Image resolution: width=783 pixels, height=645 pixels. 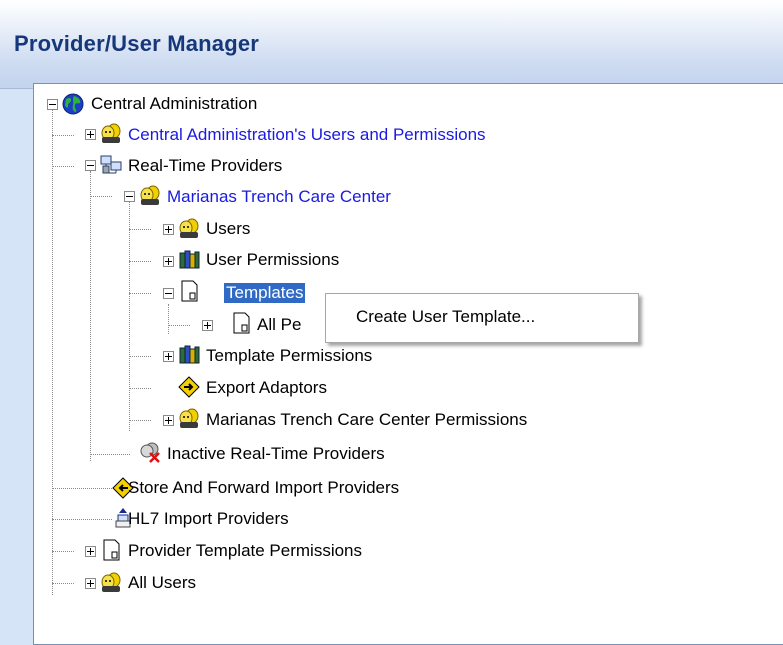 I want to click on tree-node-hl7-import: HL7 Import Providers, so click(x=208, y=519).